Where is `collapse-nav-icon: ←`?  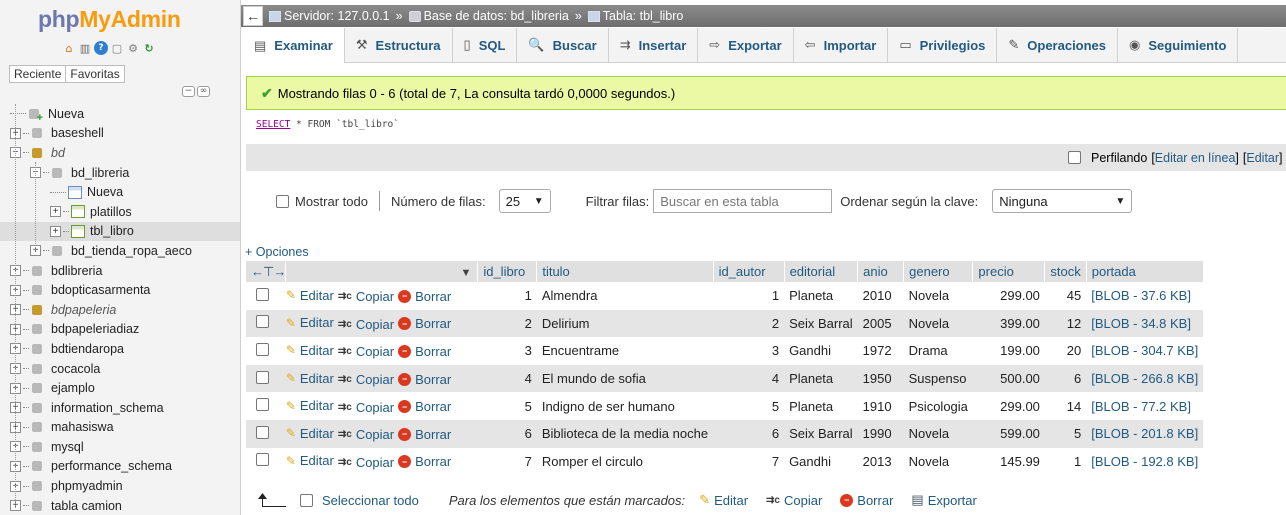
collapse-nav-icon: ← is located at coordinates (253, 16).